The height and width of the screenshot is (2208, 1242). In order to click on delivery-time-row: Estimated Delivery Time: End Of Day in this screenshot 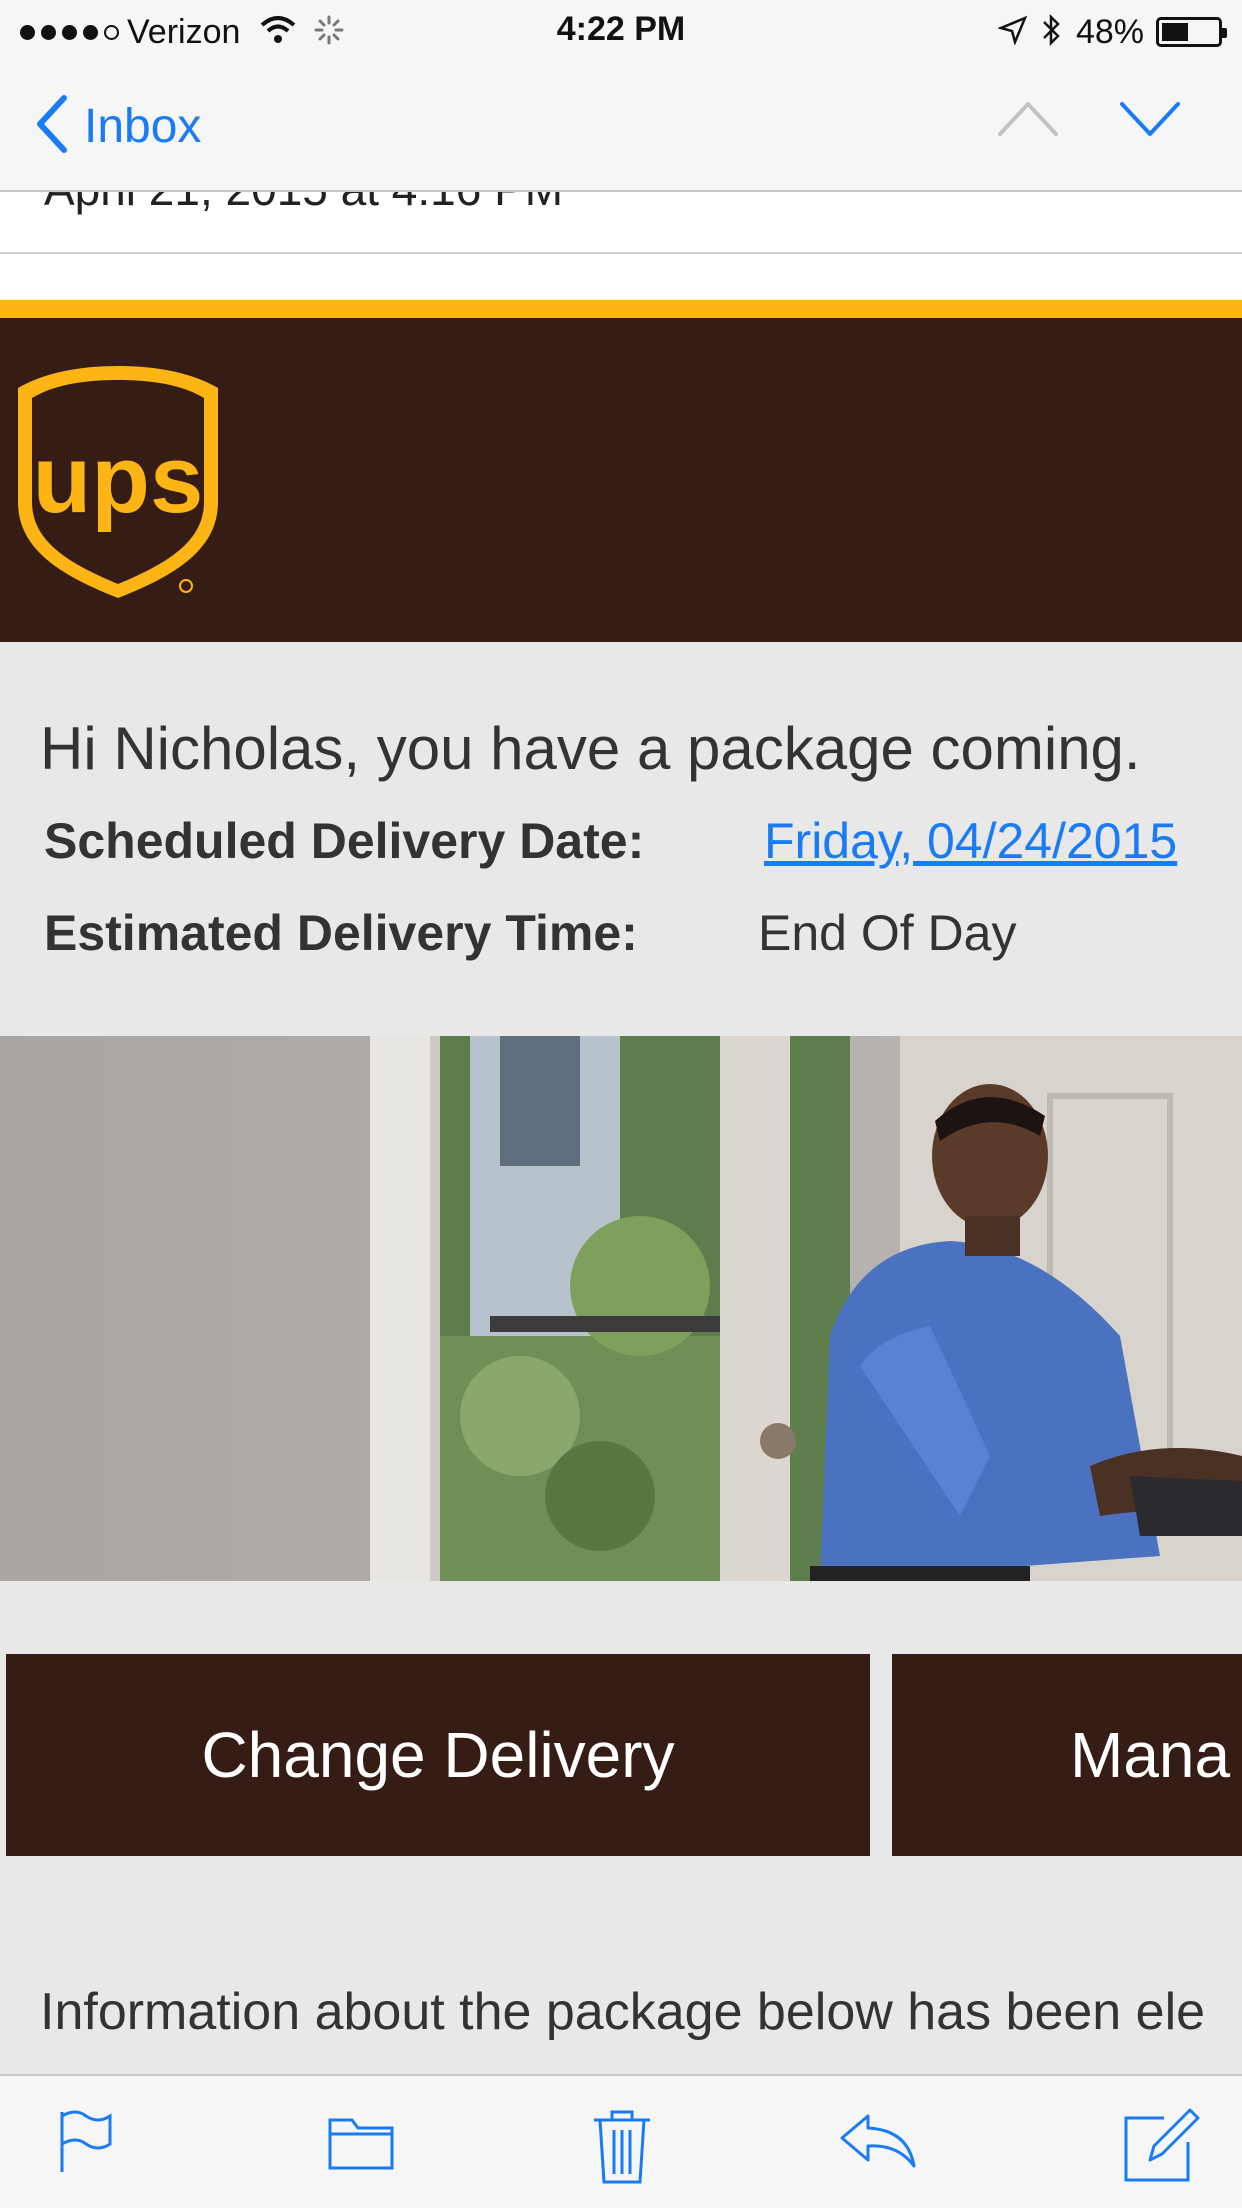, I will do `click(530, 933)`.